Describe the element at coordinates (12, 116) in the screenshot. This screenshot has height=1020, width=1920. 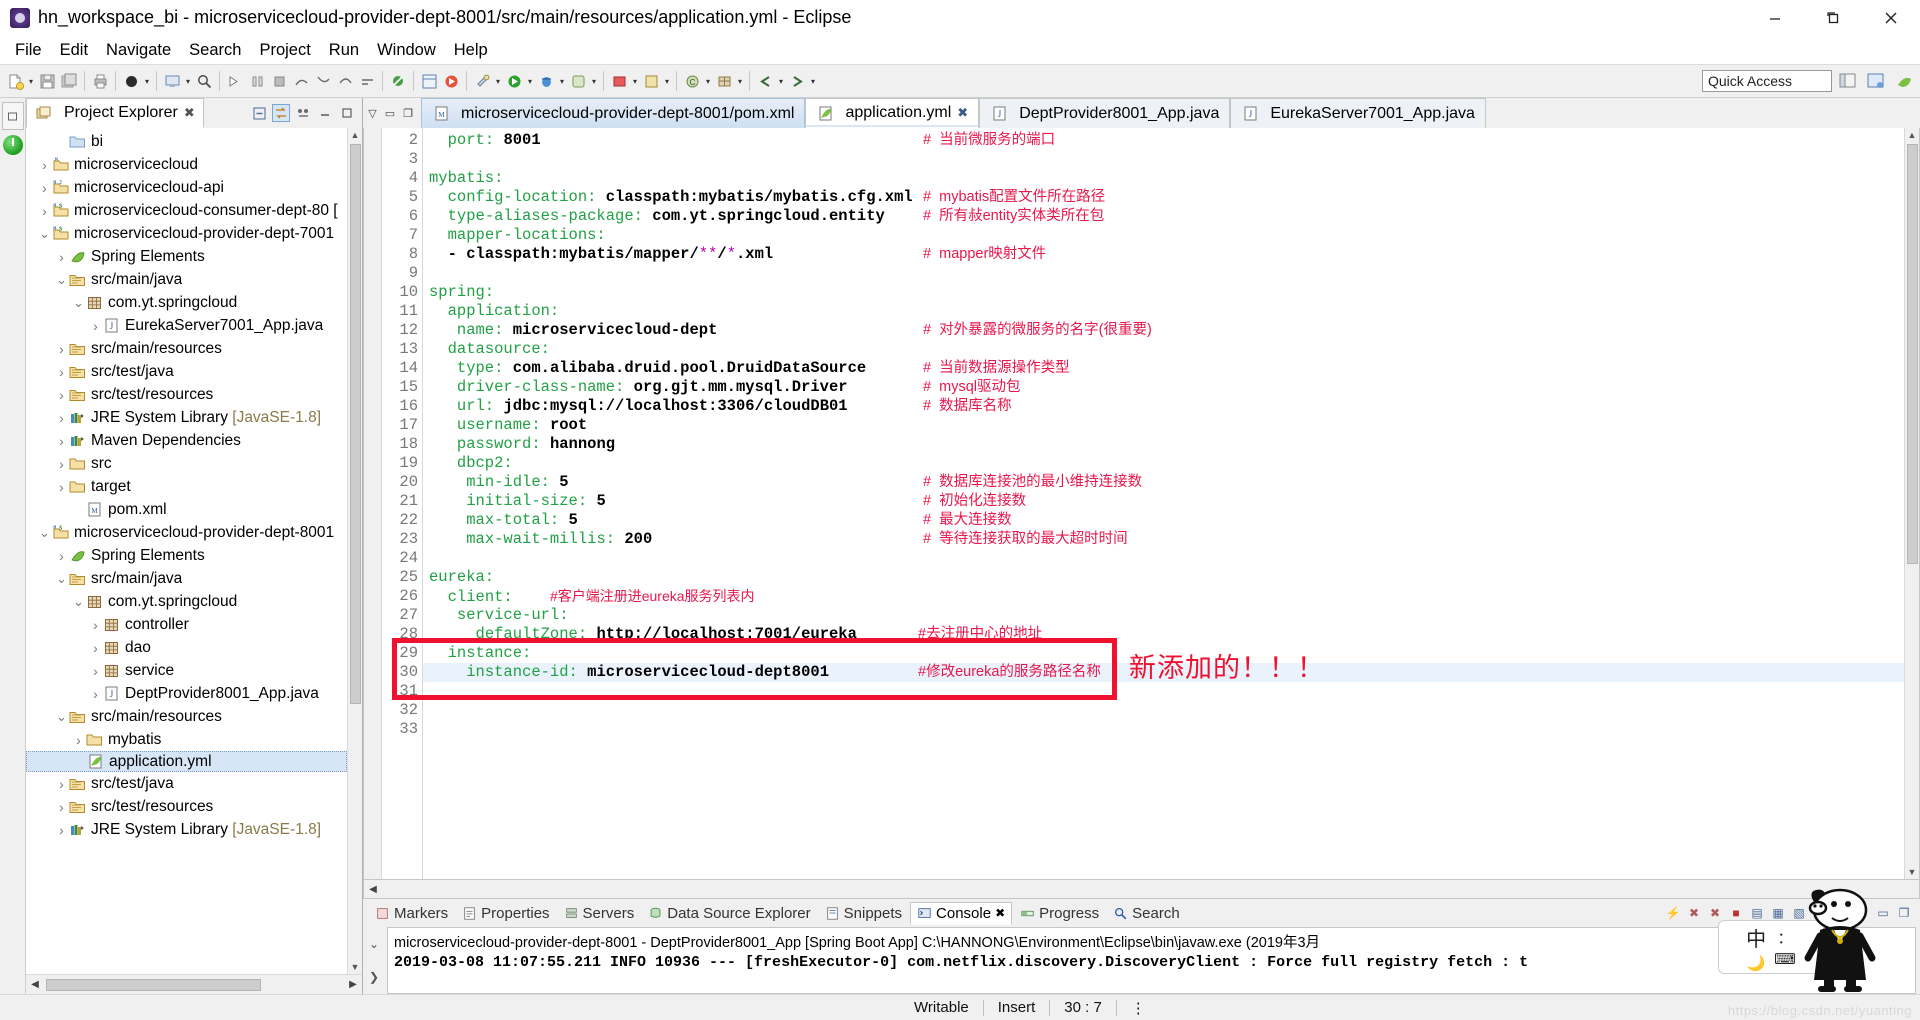
I see `restore-view-icon` at that location.